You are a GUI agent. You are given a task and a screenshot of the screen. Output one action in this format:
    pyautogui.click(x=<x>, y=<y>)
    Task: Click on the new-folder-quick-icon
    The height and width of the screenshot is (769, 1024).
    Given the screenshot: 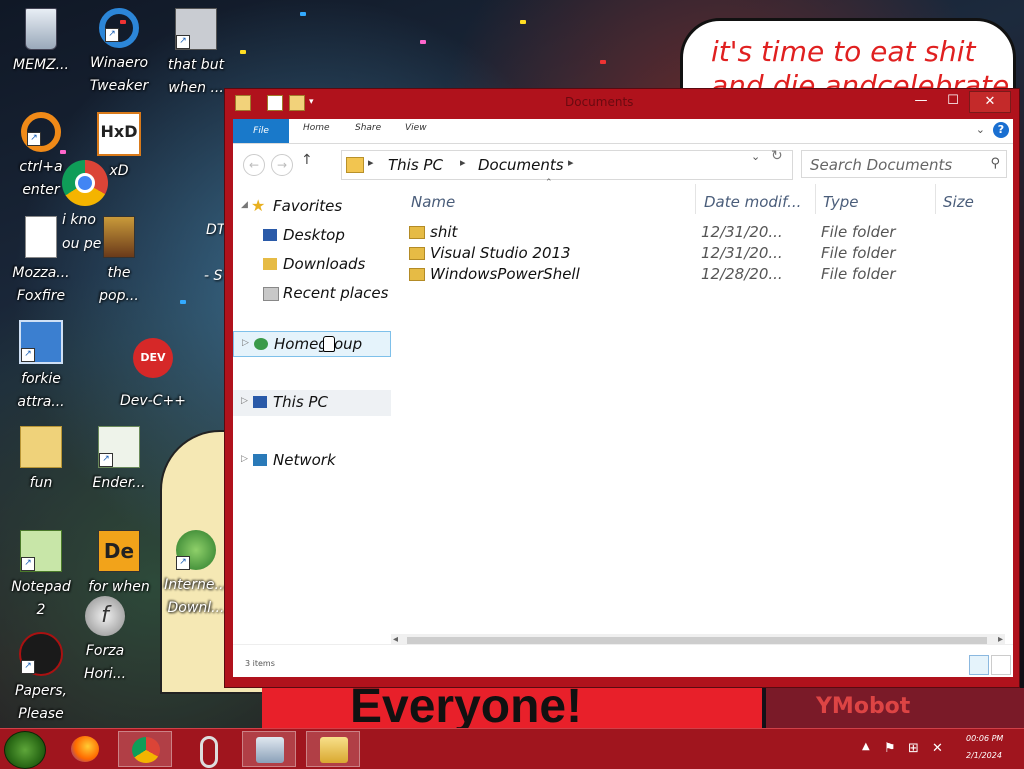 What is the action you would take?
    pyautogui.click(x=297, y=103)
    